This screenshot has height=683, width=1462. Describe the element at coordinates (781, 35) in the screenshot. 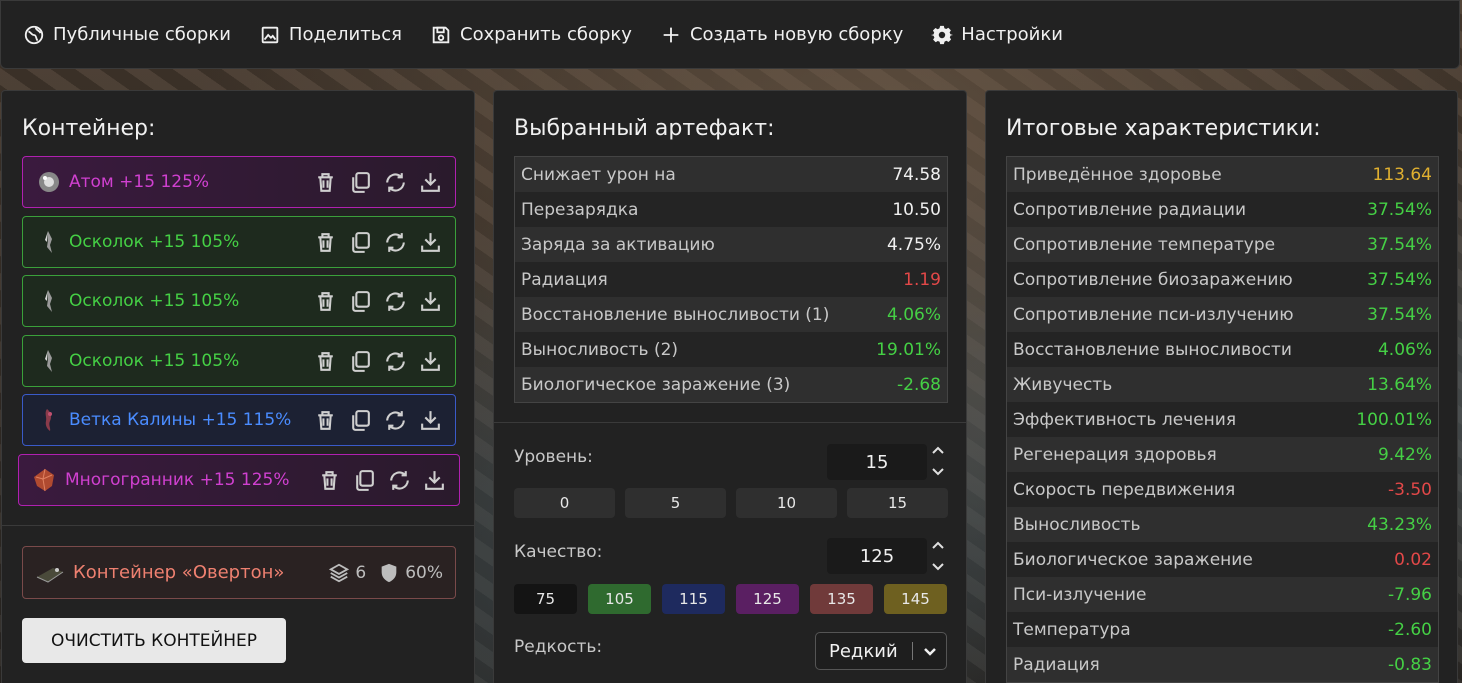

I see `nav-new-build: Создать новую сборку` at that location.